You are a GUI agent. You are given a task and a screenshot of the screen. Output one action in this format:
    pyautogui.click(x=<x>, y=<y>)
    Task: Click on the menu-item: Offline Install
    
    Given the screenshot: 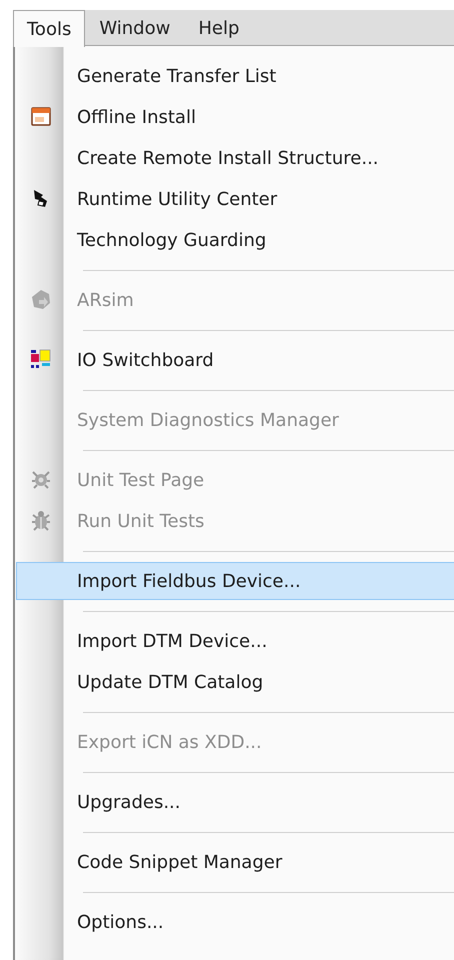 What is the action you would take?
    pyautogui.click(x=235, y=117)
    